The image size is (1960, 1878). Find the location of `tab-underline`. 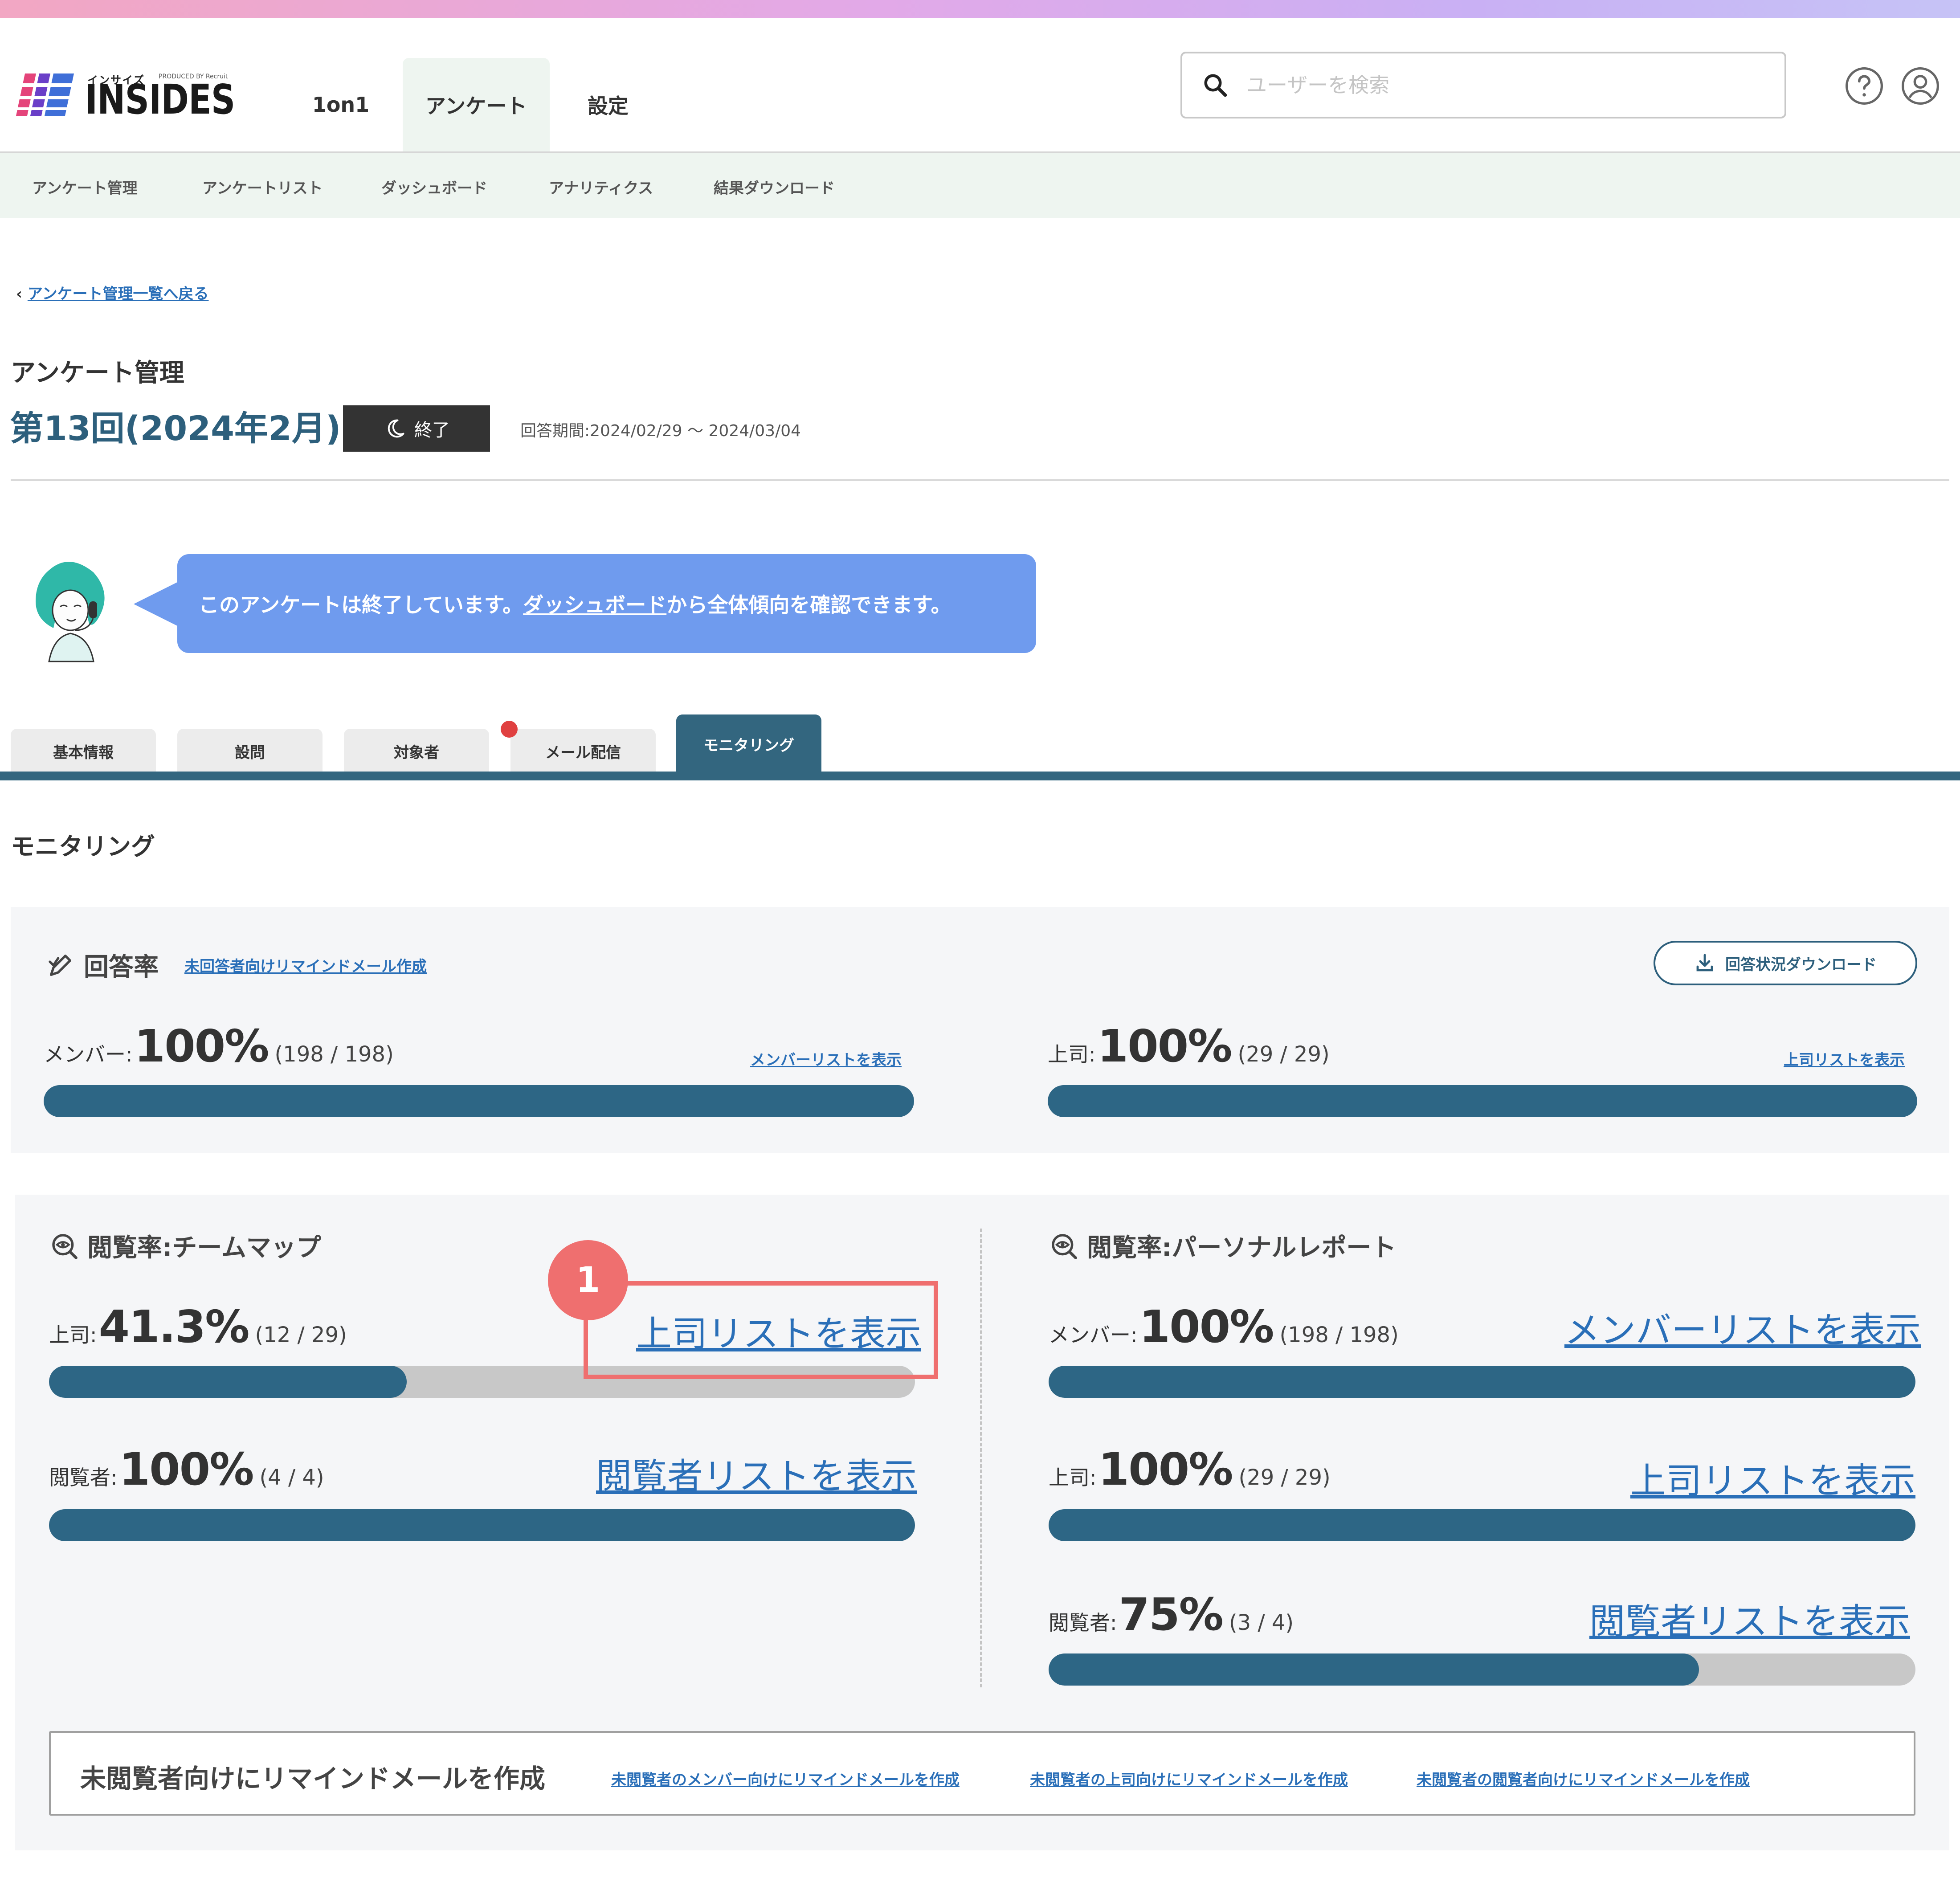

tab-underline is located at coordinates (980, 776).